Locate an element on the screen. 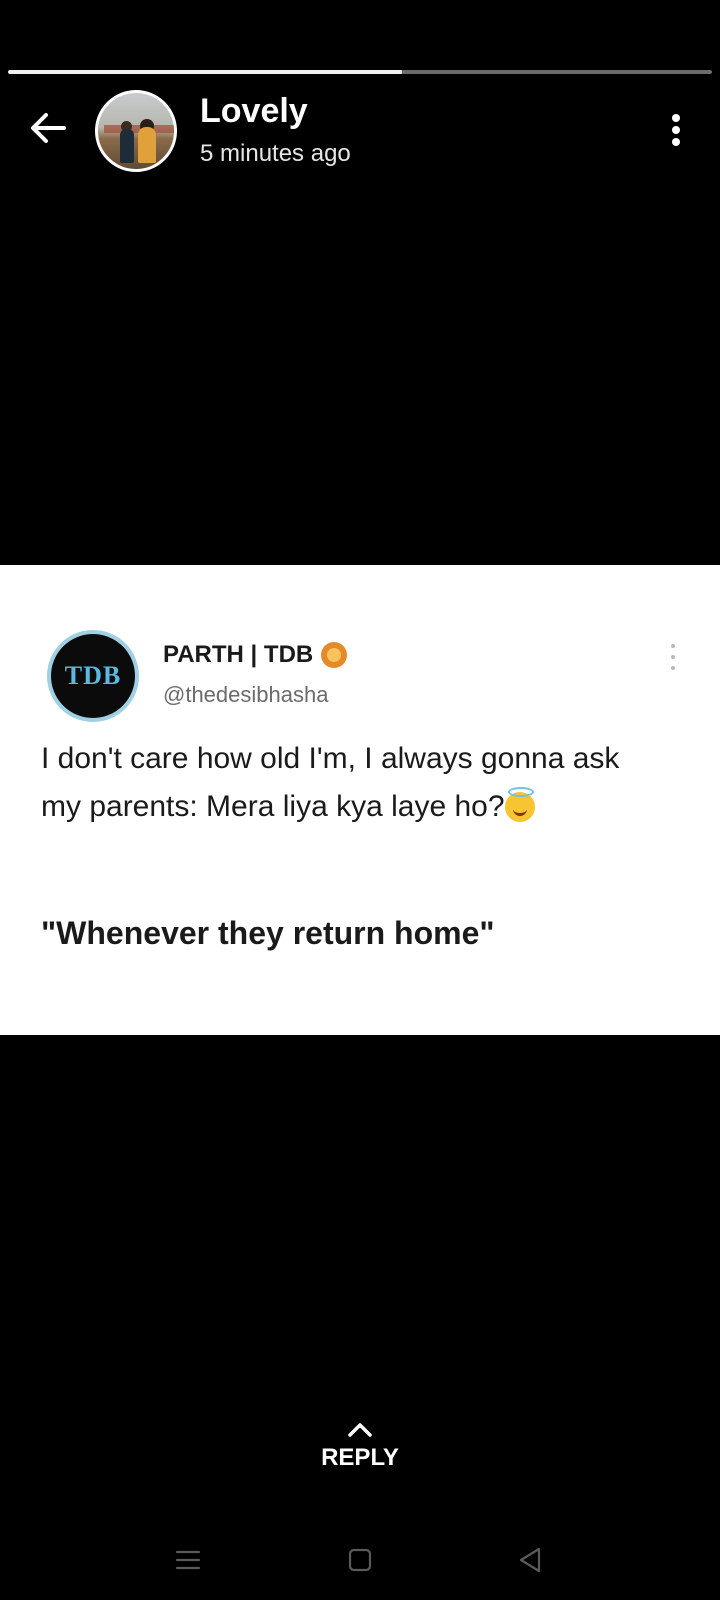  chevron-up-icon is located at coordinates (360, 1430).